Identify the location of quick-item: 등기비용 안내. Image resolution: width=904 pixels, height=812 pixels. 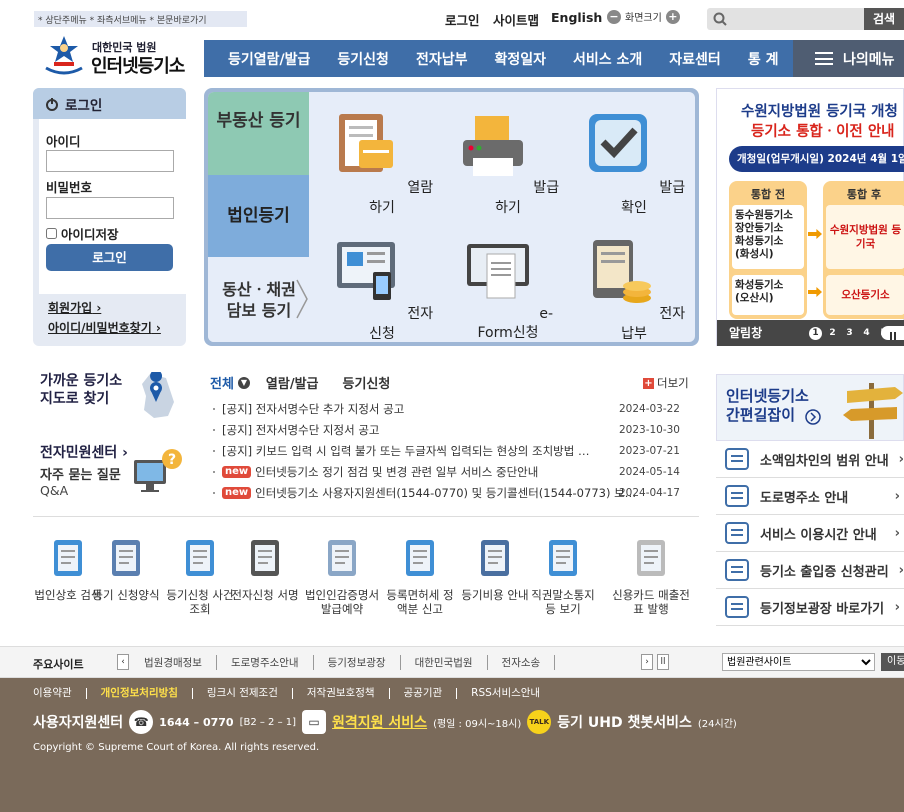
(495, 569).